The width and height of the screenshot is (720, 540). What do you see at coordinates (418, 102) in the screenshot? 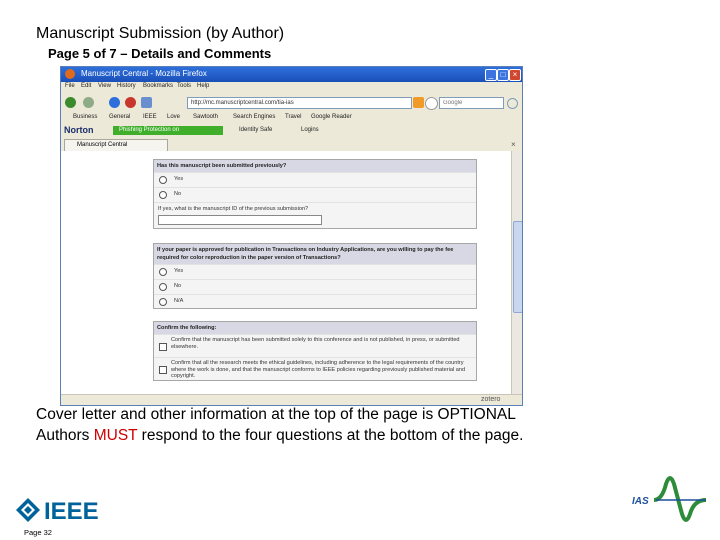
I see `rss-icon` at bounding box center [418, 102].